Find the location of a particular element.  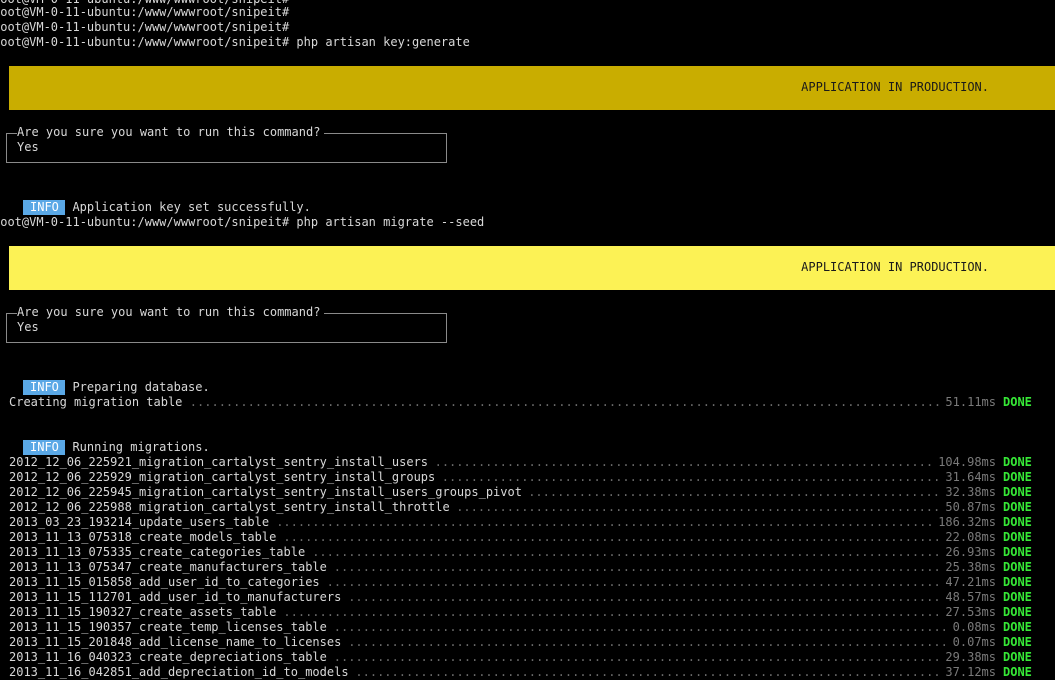

migration-name: 2013_11_13_075318_create_models_table is located at coordinates (143, 537).